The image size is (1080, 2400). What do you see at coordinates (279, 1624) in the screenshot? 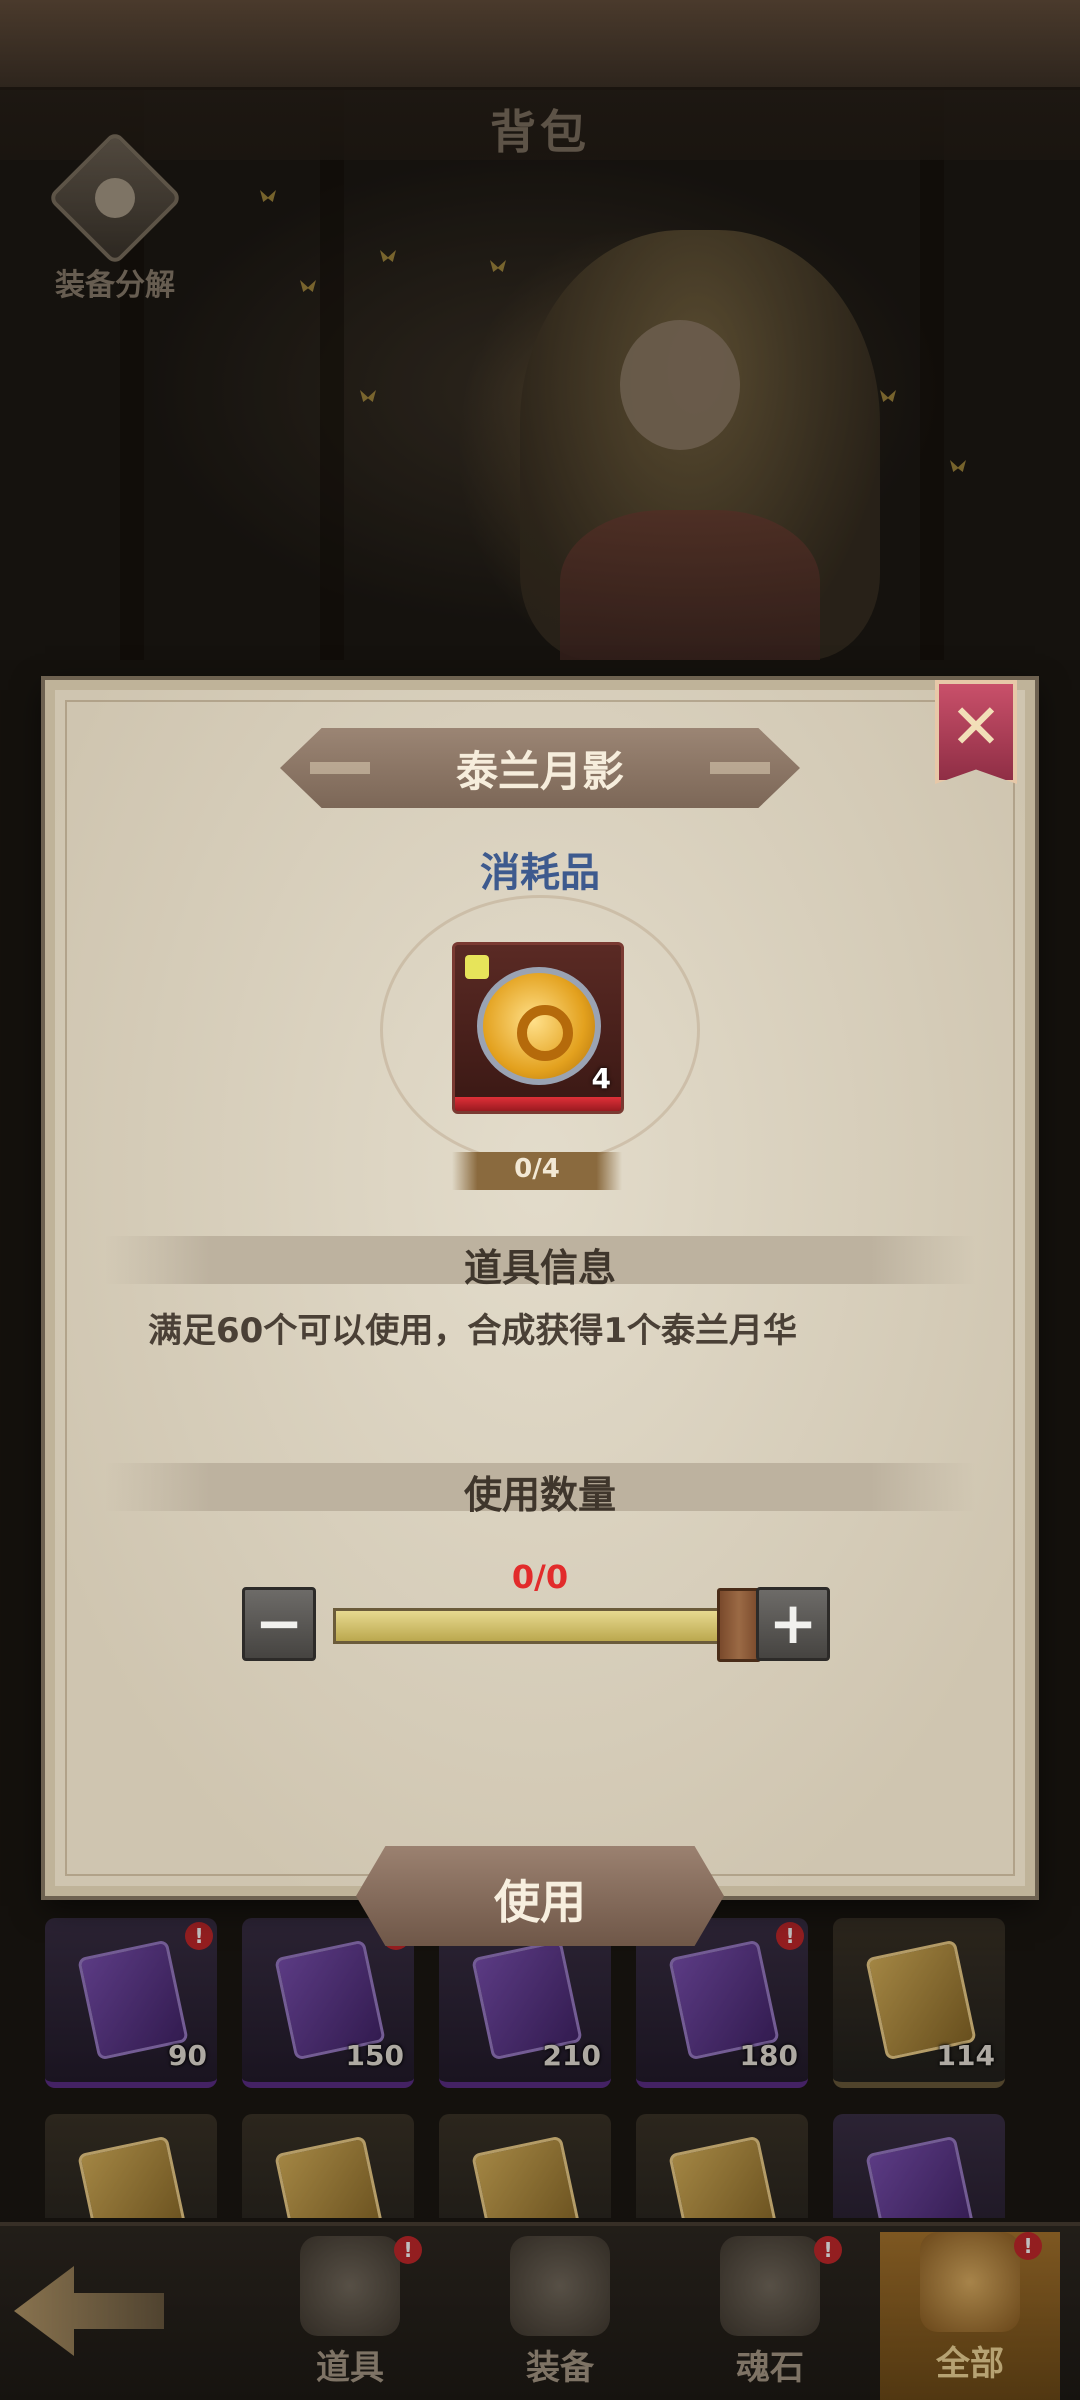
I see `decrease-button: −` at bounding box center [279, 1624].